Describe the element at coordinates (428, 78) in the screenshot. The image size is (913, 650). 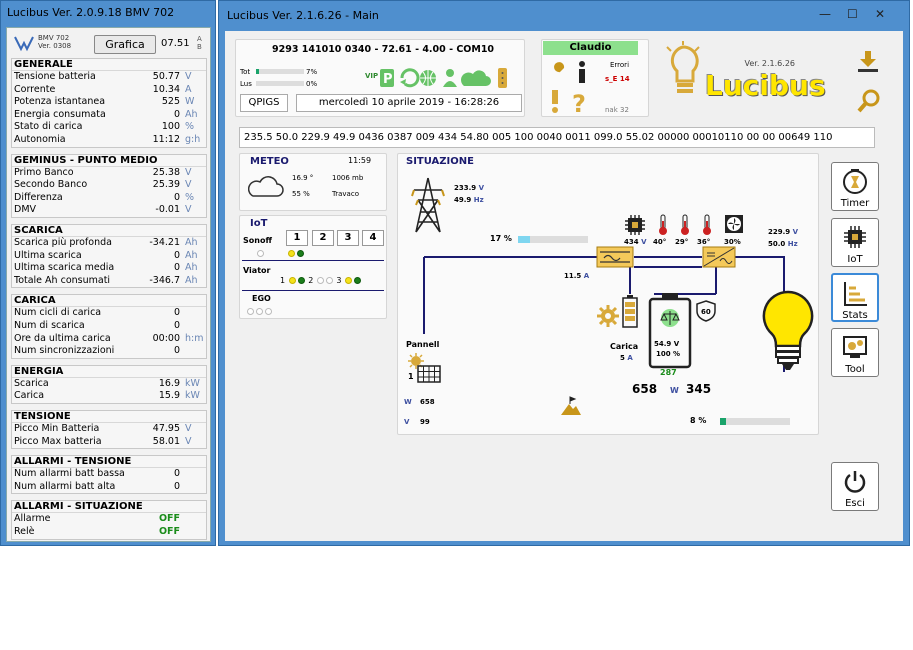
I see `globe-icon` at that location.